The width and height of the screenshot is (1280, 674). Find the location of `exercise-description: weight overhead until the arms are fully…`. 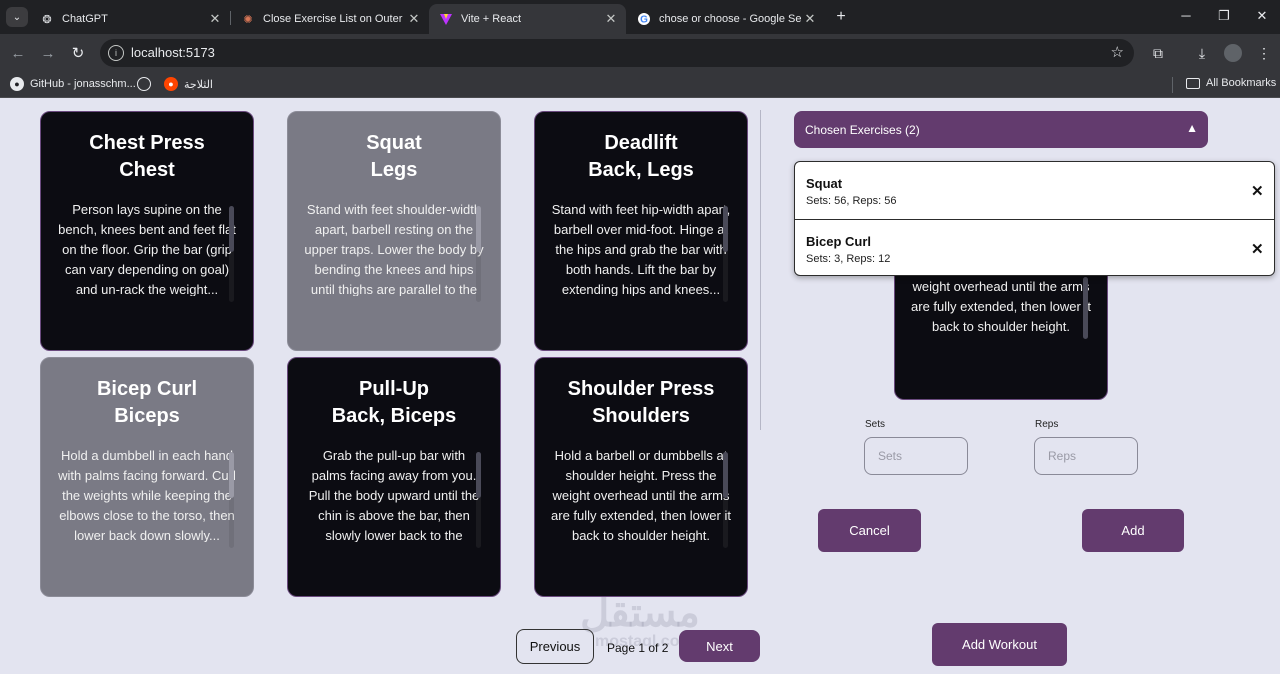

exercise-description: weight overhead until the arms are fully… is located at coordinates (1001, 306).